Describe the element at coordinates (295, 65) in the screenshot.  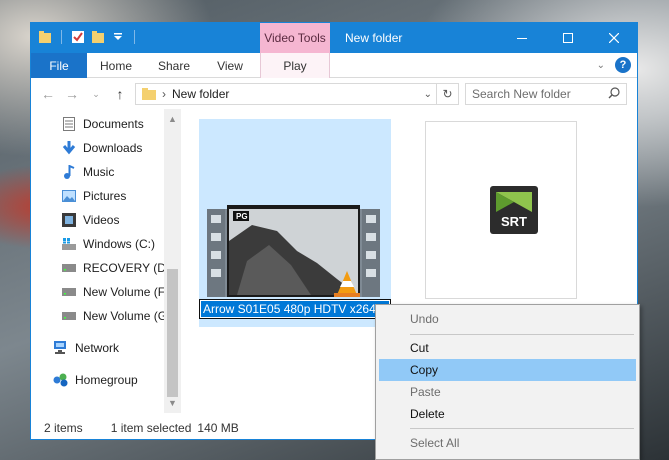
I see `tab-play: Play` at that location.